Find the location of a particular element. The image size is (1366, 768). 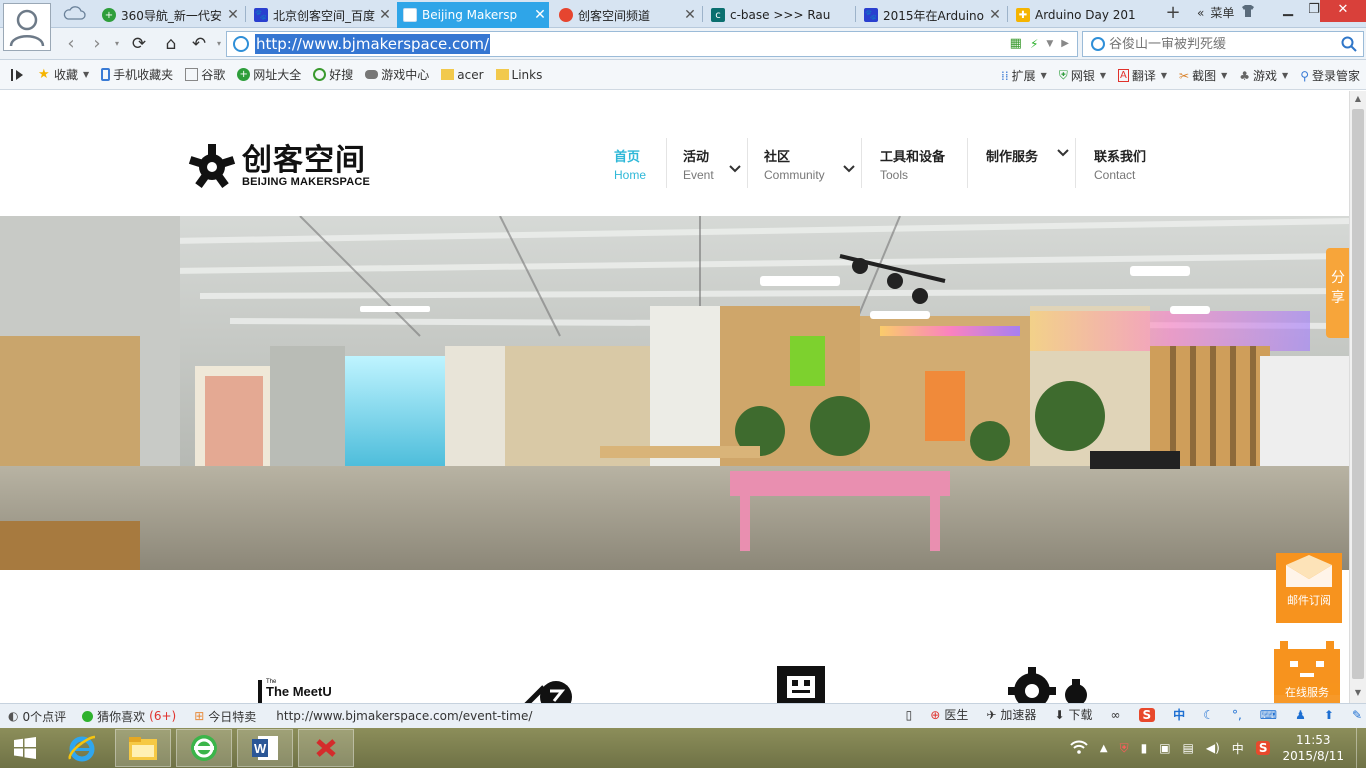

extensions-button: ⁞⁞ 扩展 ▼ is located at coordinates (1024, 75).